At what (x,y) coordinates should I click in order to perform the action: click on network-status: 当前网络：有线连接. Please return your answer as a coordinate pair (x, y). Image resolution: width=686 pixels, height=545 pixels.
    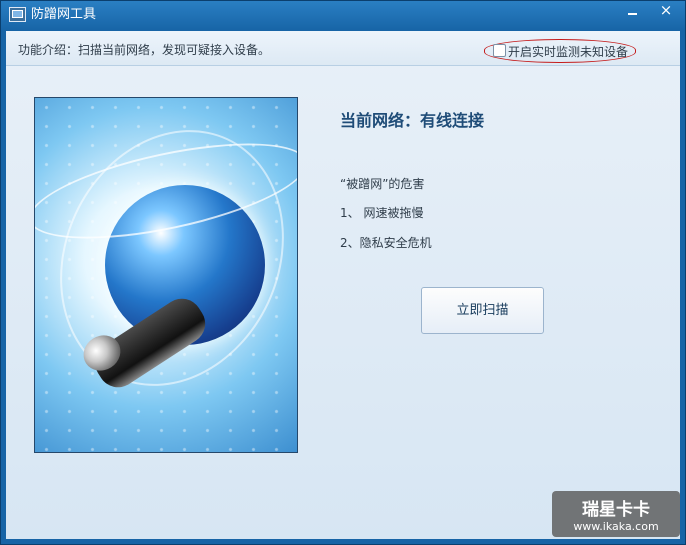
    Looking at the image, I should click on (412, 120).